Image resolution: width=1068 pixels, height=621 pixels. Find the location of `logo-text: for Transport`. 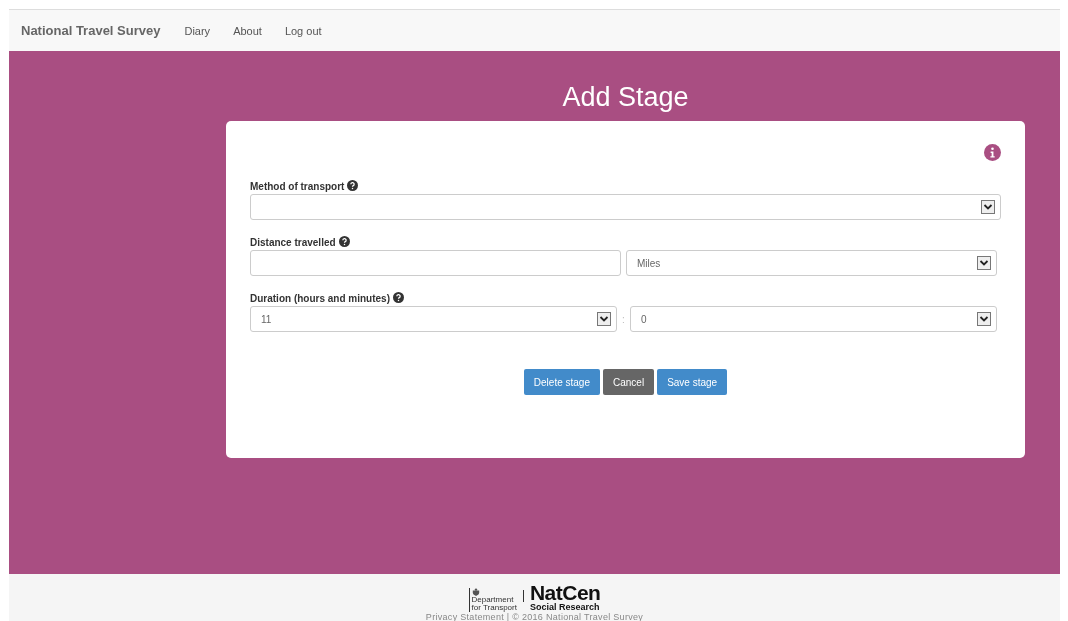

logo-text: for Transport is located at coordinates (494, 608).